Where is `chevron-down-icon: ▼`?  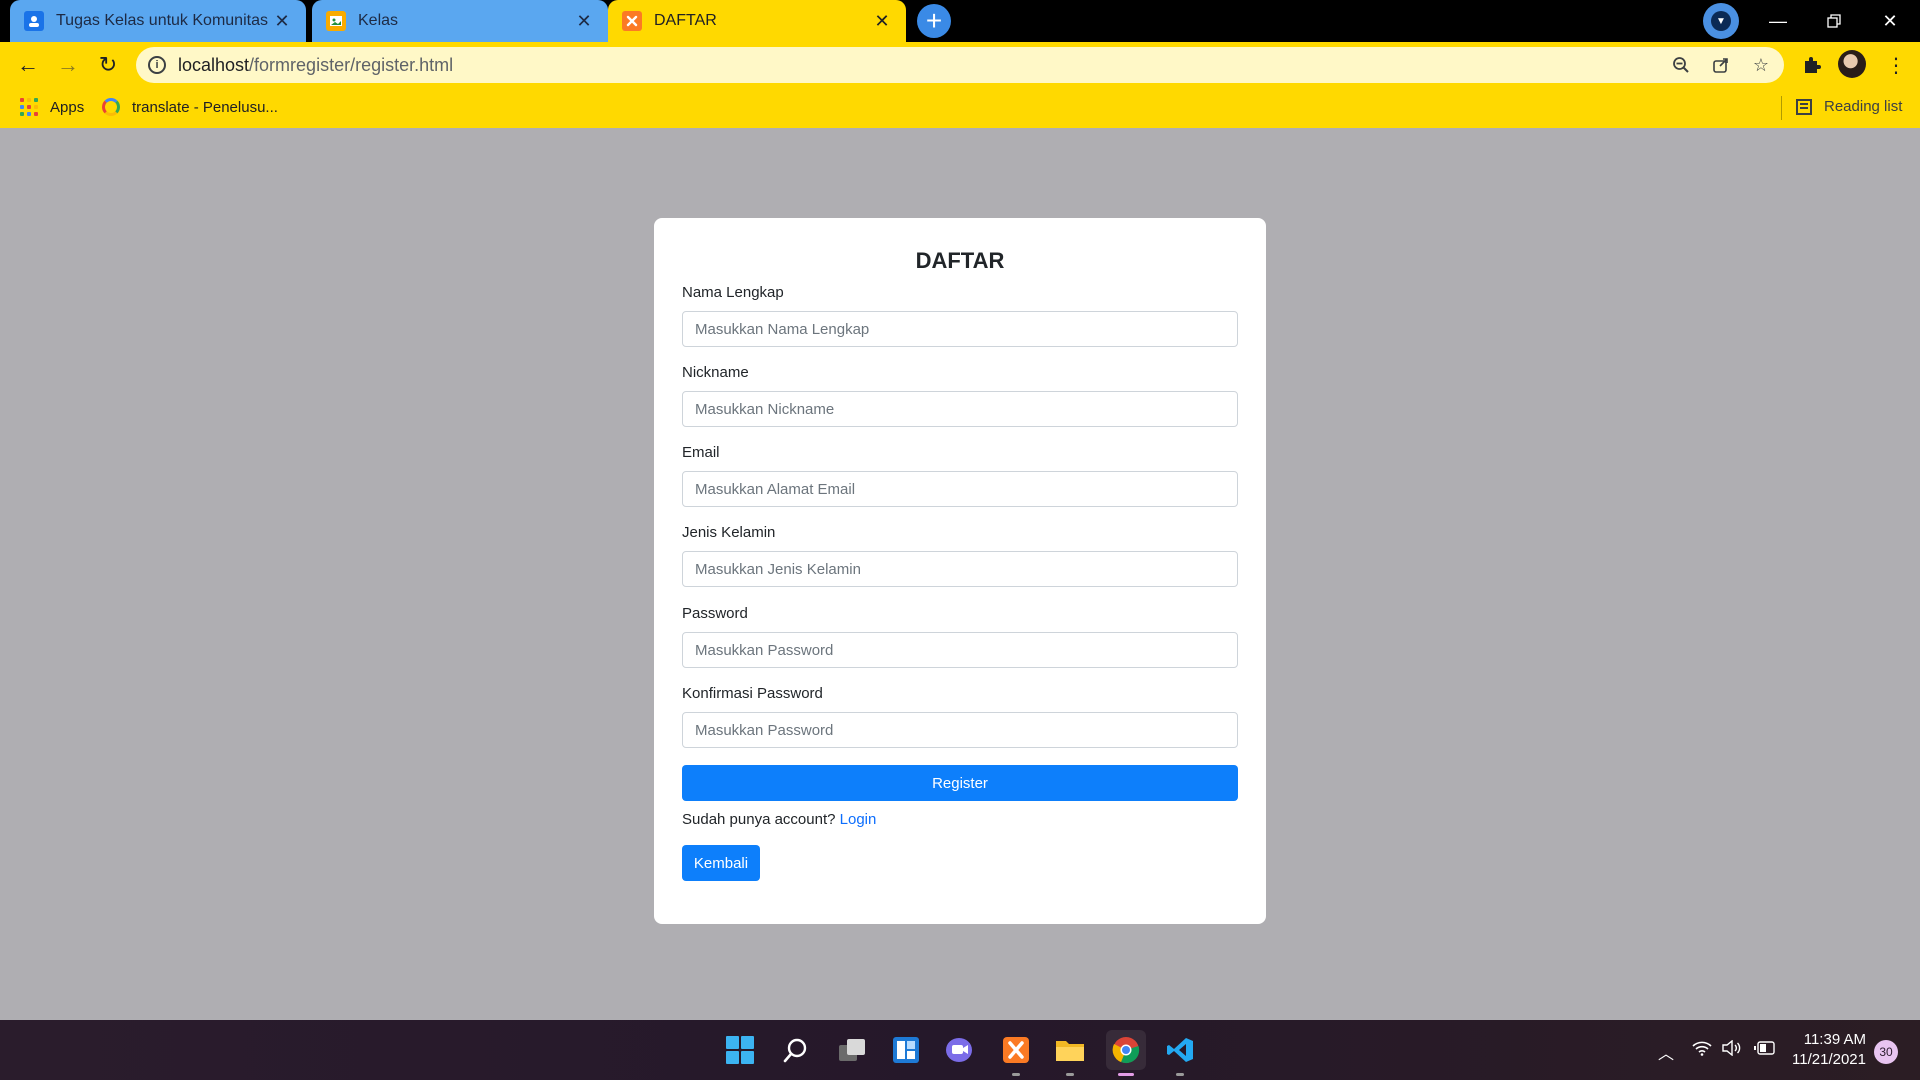 chevron-down-icon: ▼ is located at coordinates (1721, 21).